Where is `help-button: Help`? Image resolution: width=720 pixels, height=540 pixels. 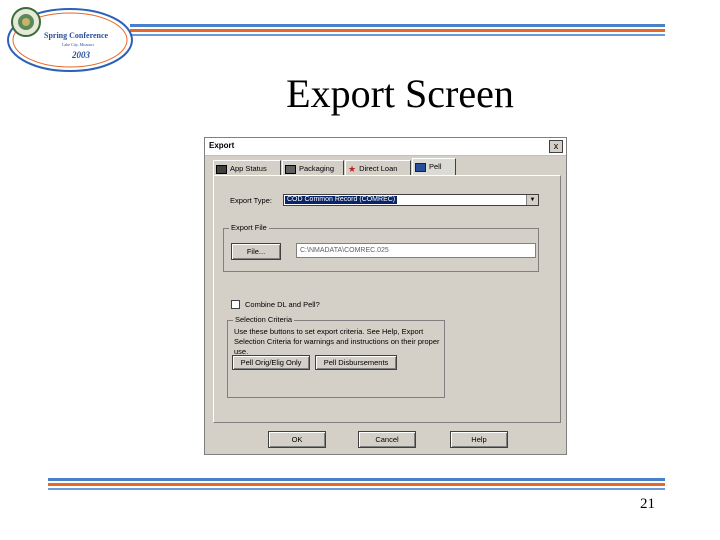
help-button: Help is located at coordinates (479, 439).